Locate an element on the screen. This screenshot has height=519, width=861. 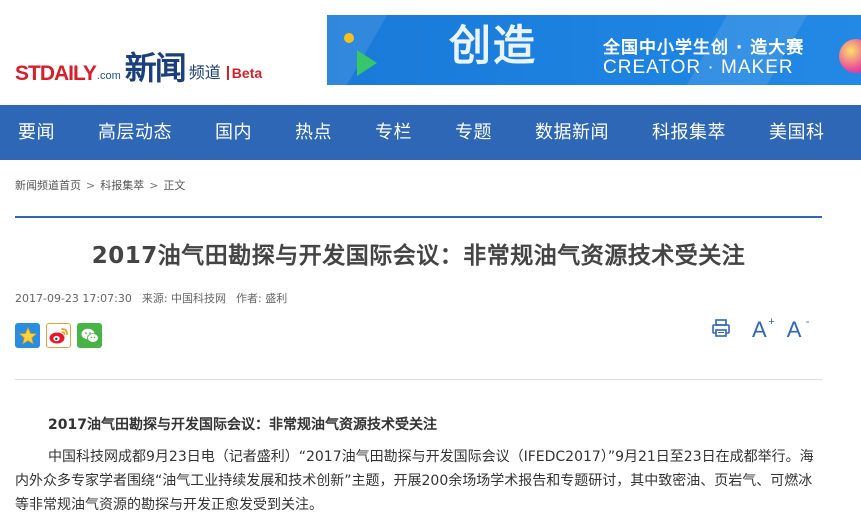
logo-subtitle: 频道 is located at coordinates (204, 72).